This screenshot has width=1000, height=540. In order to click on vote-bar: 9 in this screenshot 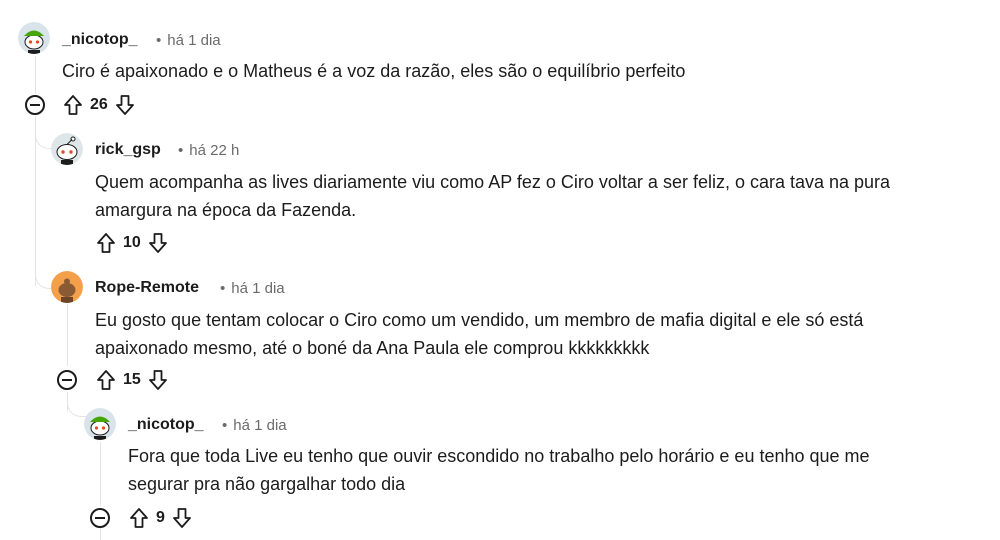, I will do `click(160, 518)`.